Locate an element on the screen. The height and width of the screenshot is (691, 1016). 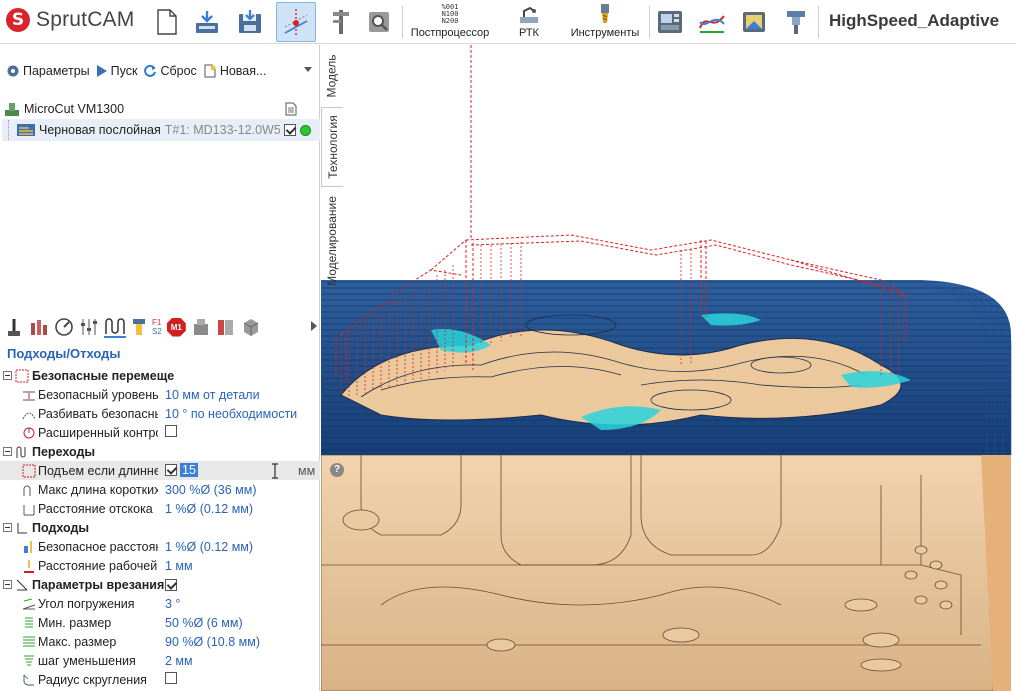
tree-item-operation: Черновая послойная T#1: MD133-12.0W5 is located at coordinates (161, 130).